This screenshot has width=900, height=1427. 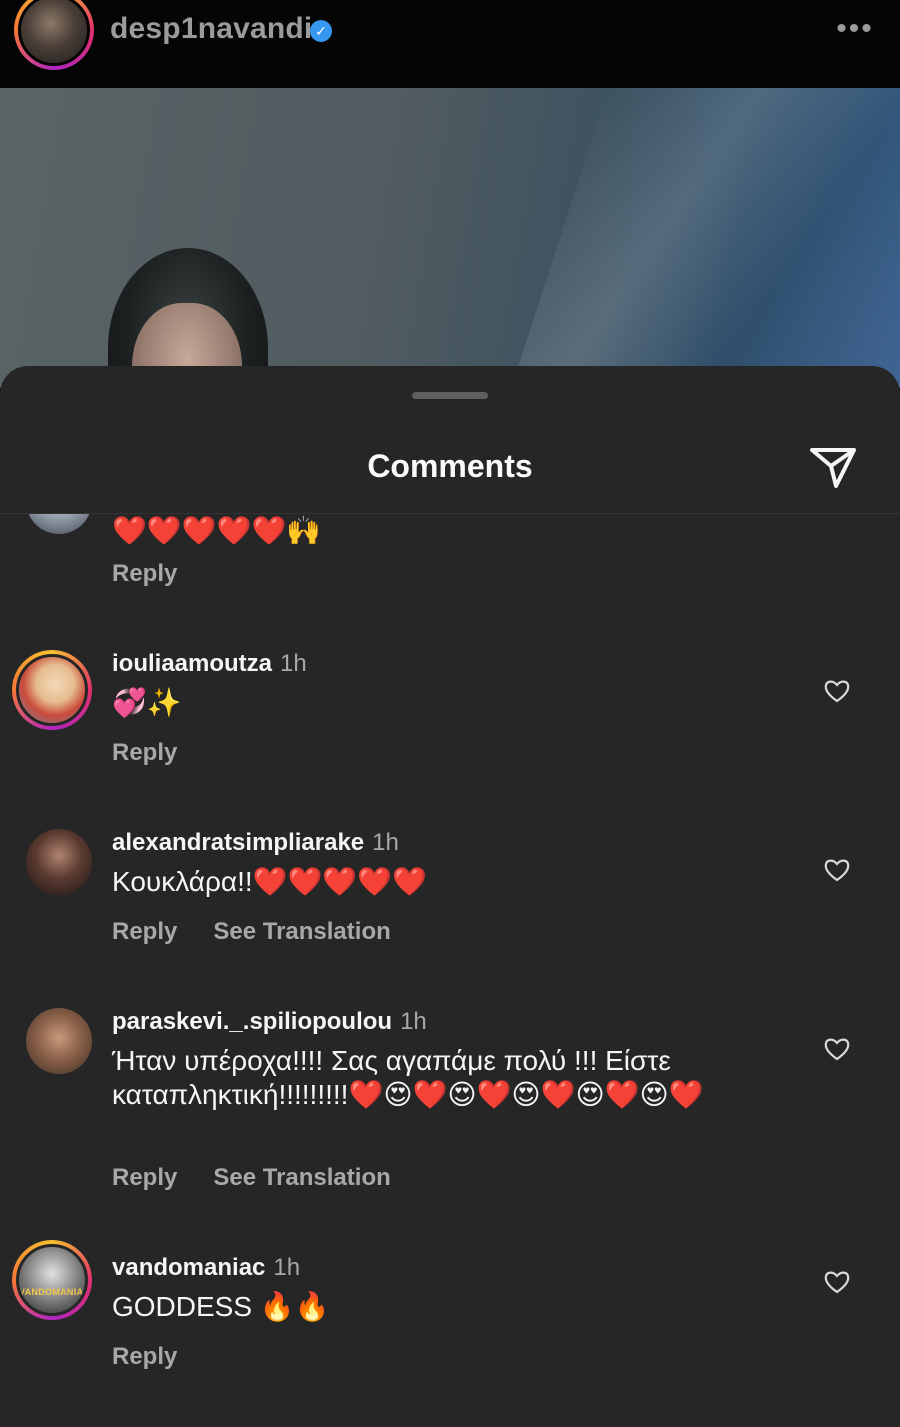 I want to click on comment-username: iouliaamoutza 1h, so click(x=209, y=664).